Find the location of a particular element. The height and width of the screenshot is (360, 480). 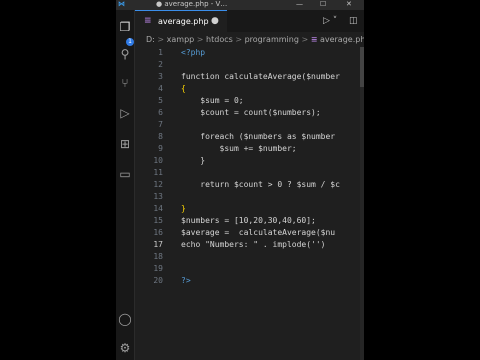

vertical-scrollbar is located at coordinates (362, 203).